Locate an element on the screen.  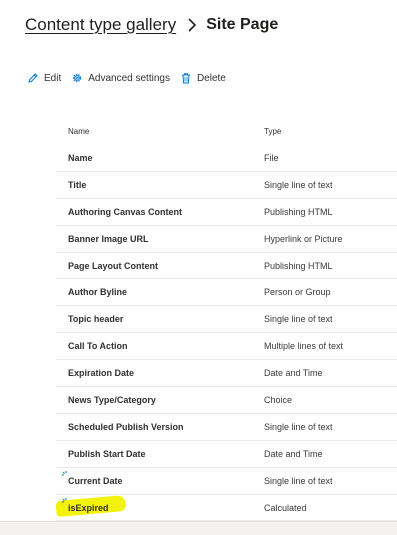
row-type: Hyperlink or Picture is located at coordinates (303, 238).